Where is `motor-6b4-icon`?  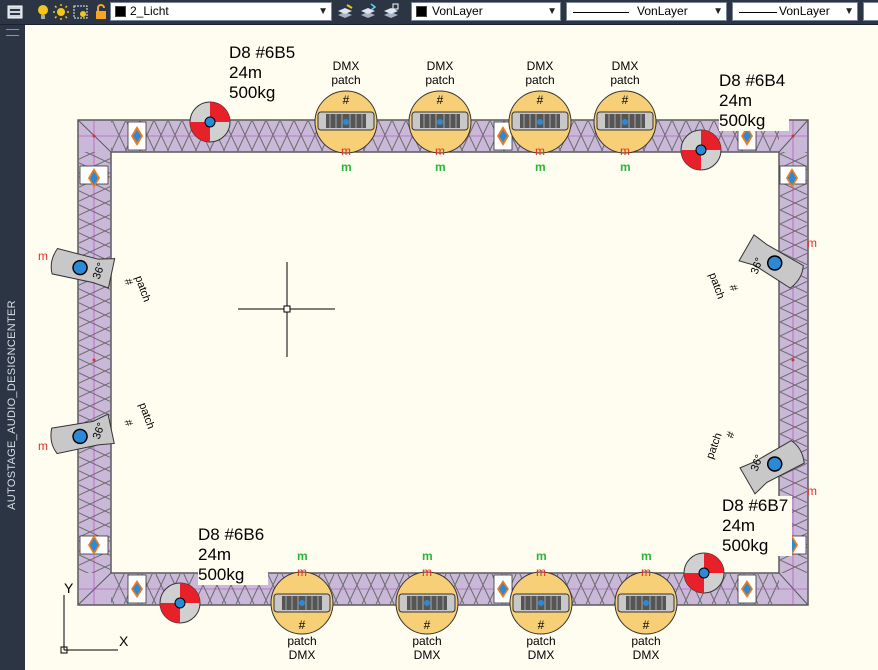
motor-6b4-icon is located at coordinates (701, 150).